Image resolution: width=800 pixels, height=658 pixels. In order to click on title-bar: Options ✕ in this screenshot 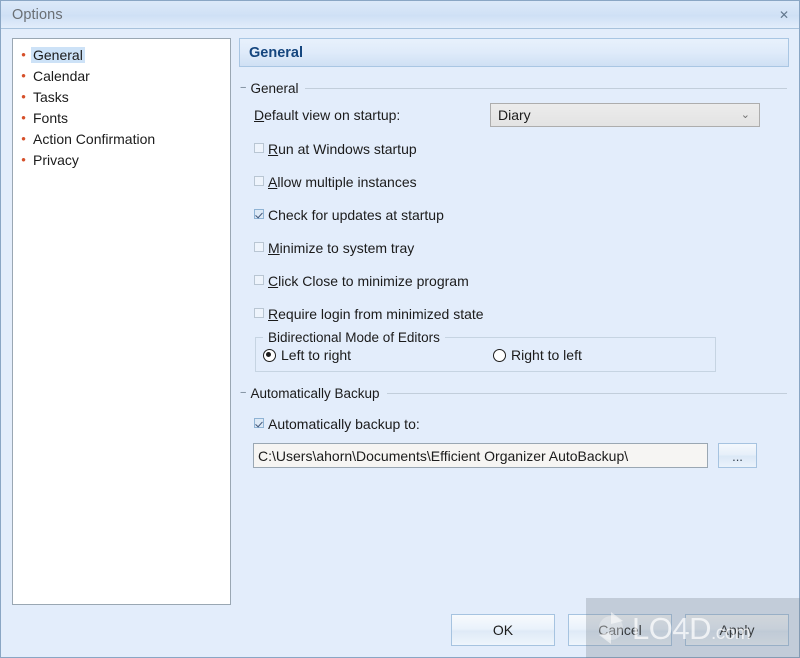, I will do `click(400, 15)`.